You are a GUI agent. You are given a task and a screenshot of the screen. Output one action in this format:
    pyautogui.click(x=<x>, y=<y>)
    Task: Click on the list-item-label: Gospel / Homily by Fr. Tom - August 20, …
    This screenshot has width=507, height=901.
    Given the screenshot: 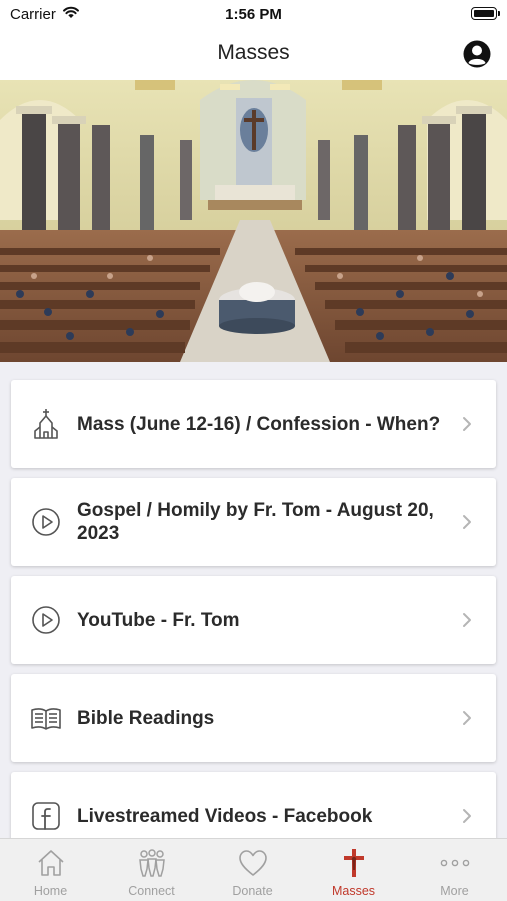 What is the action you would take?
    pyautogui.click(x=255, y=522)
    